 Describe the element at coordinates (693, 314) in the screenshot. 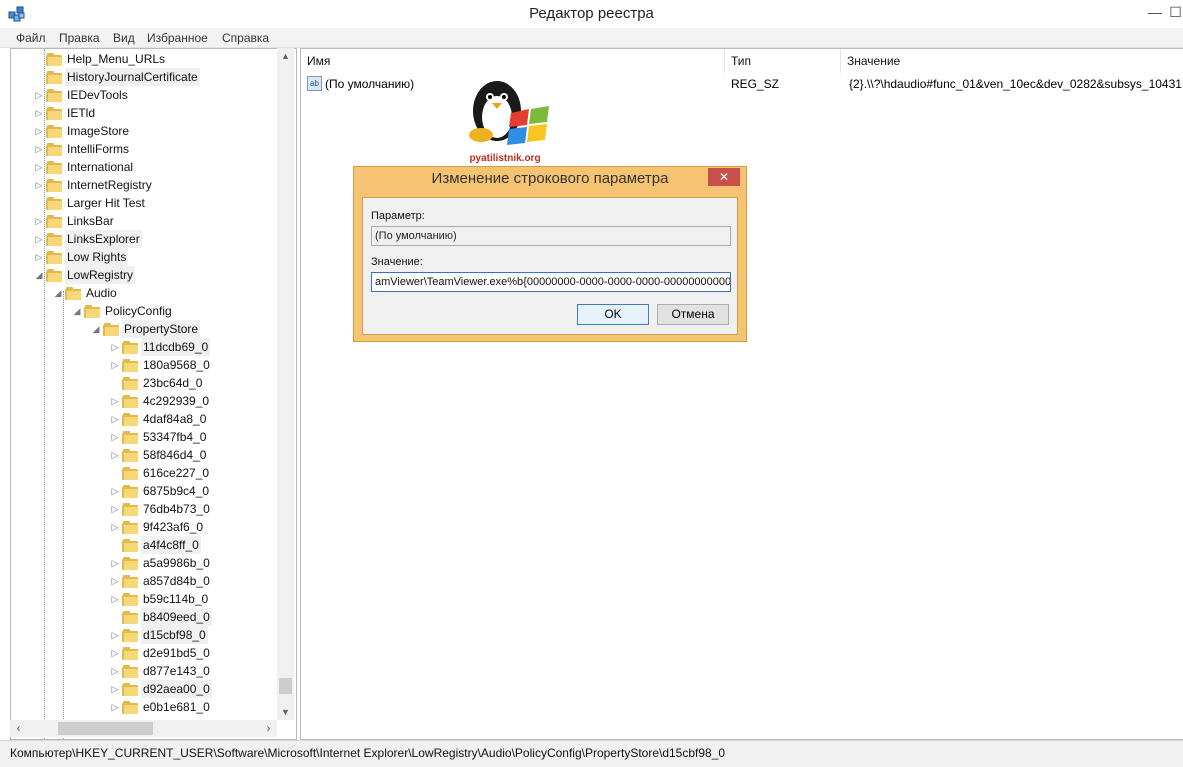

I see `cancel-button: Отмена` at that location.